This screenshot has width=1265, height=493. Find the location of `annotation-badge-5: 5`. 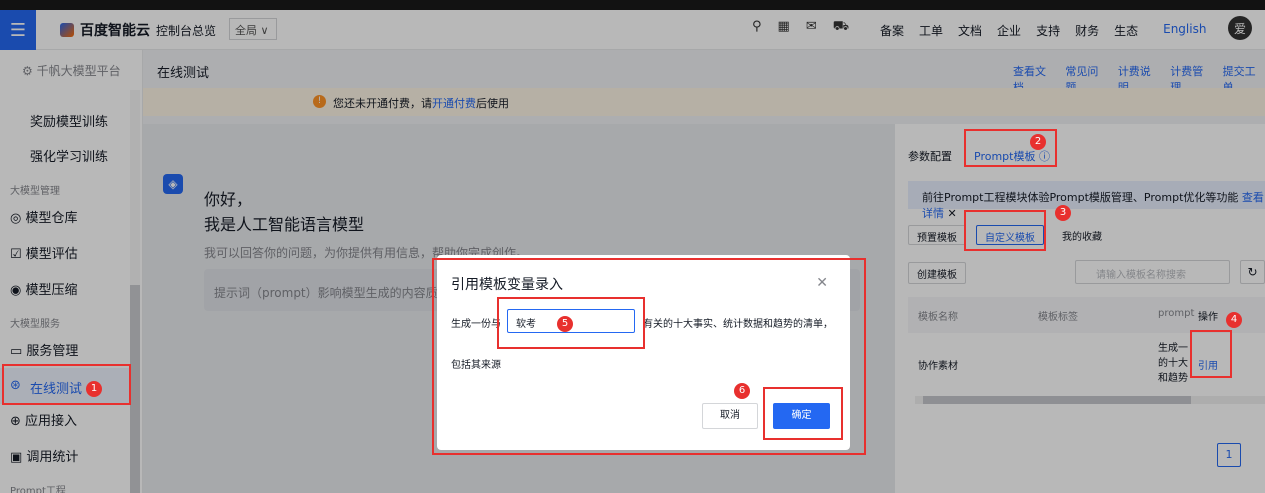

annotation-badge-5: 5 is located at coordinates (565, 324).